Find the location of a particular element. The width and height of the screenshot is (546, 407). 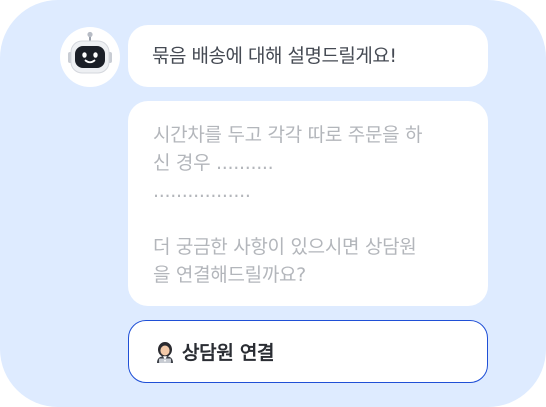

bot-avatar is located at coordinates (90, 57).